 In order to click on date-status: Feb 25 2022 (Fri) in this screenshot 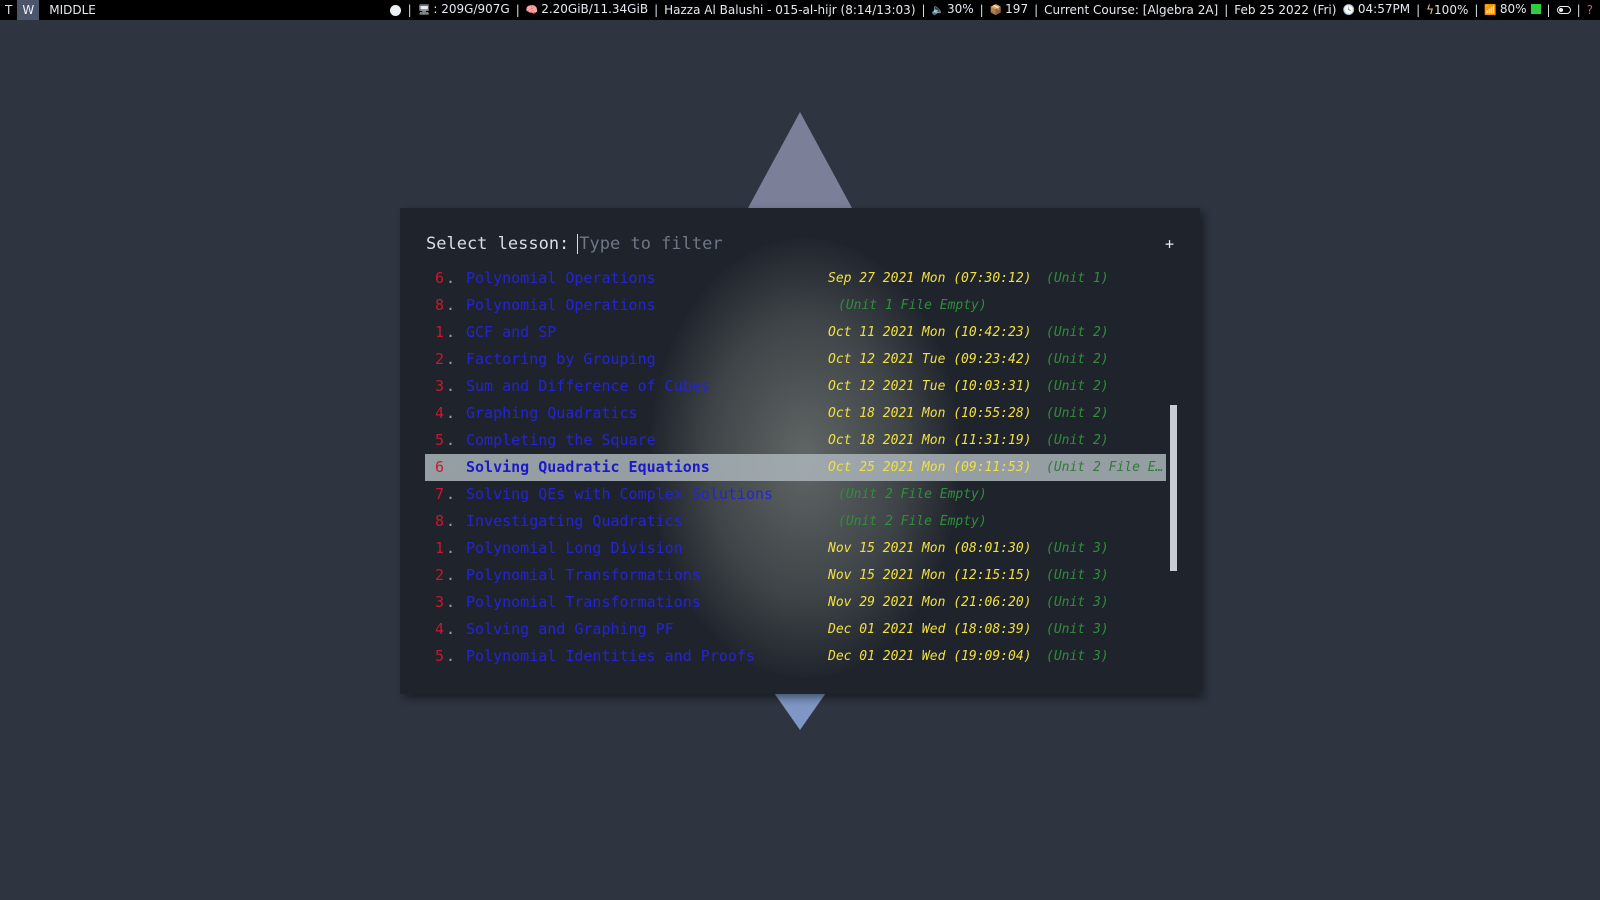, I will do `click(1285, 10)`.